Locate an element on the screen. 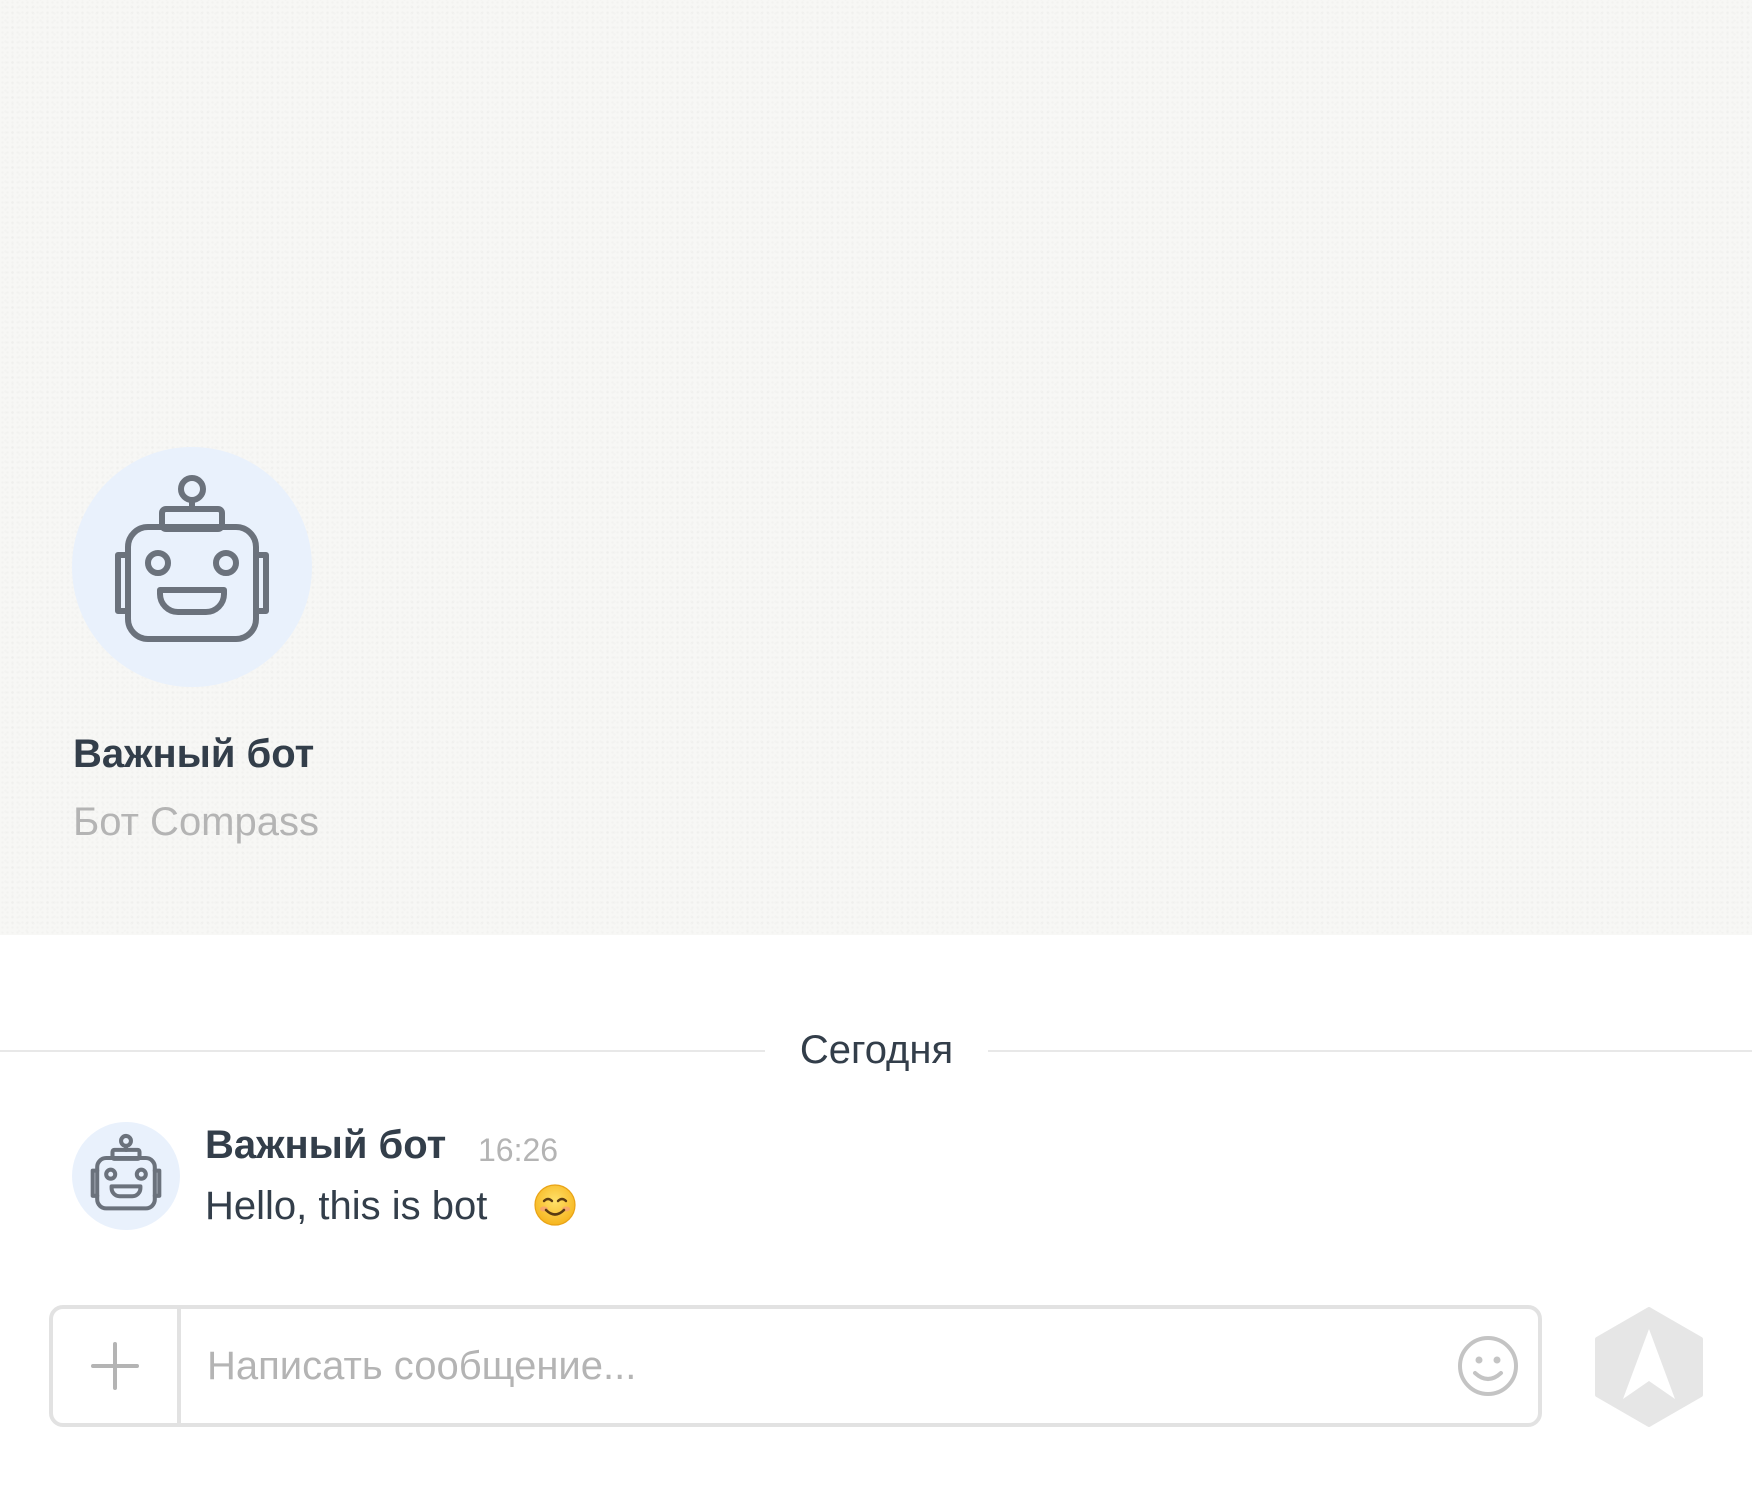  divider-line-left is located at coordinates (382, 1051).